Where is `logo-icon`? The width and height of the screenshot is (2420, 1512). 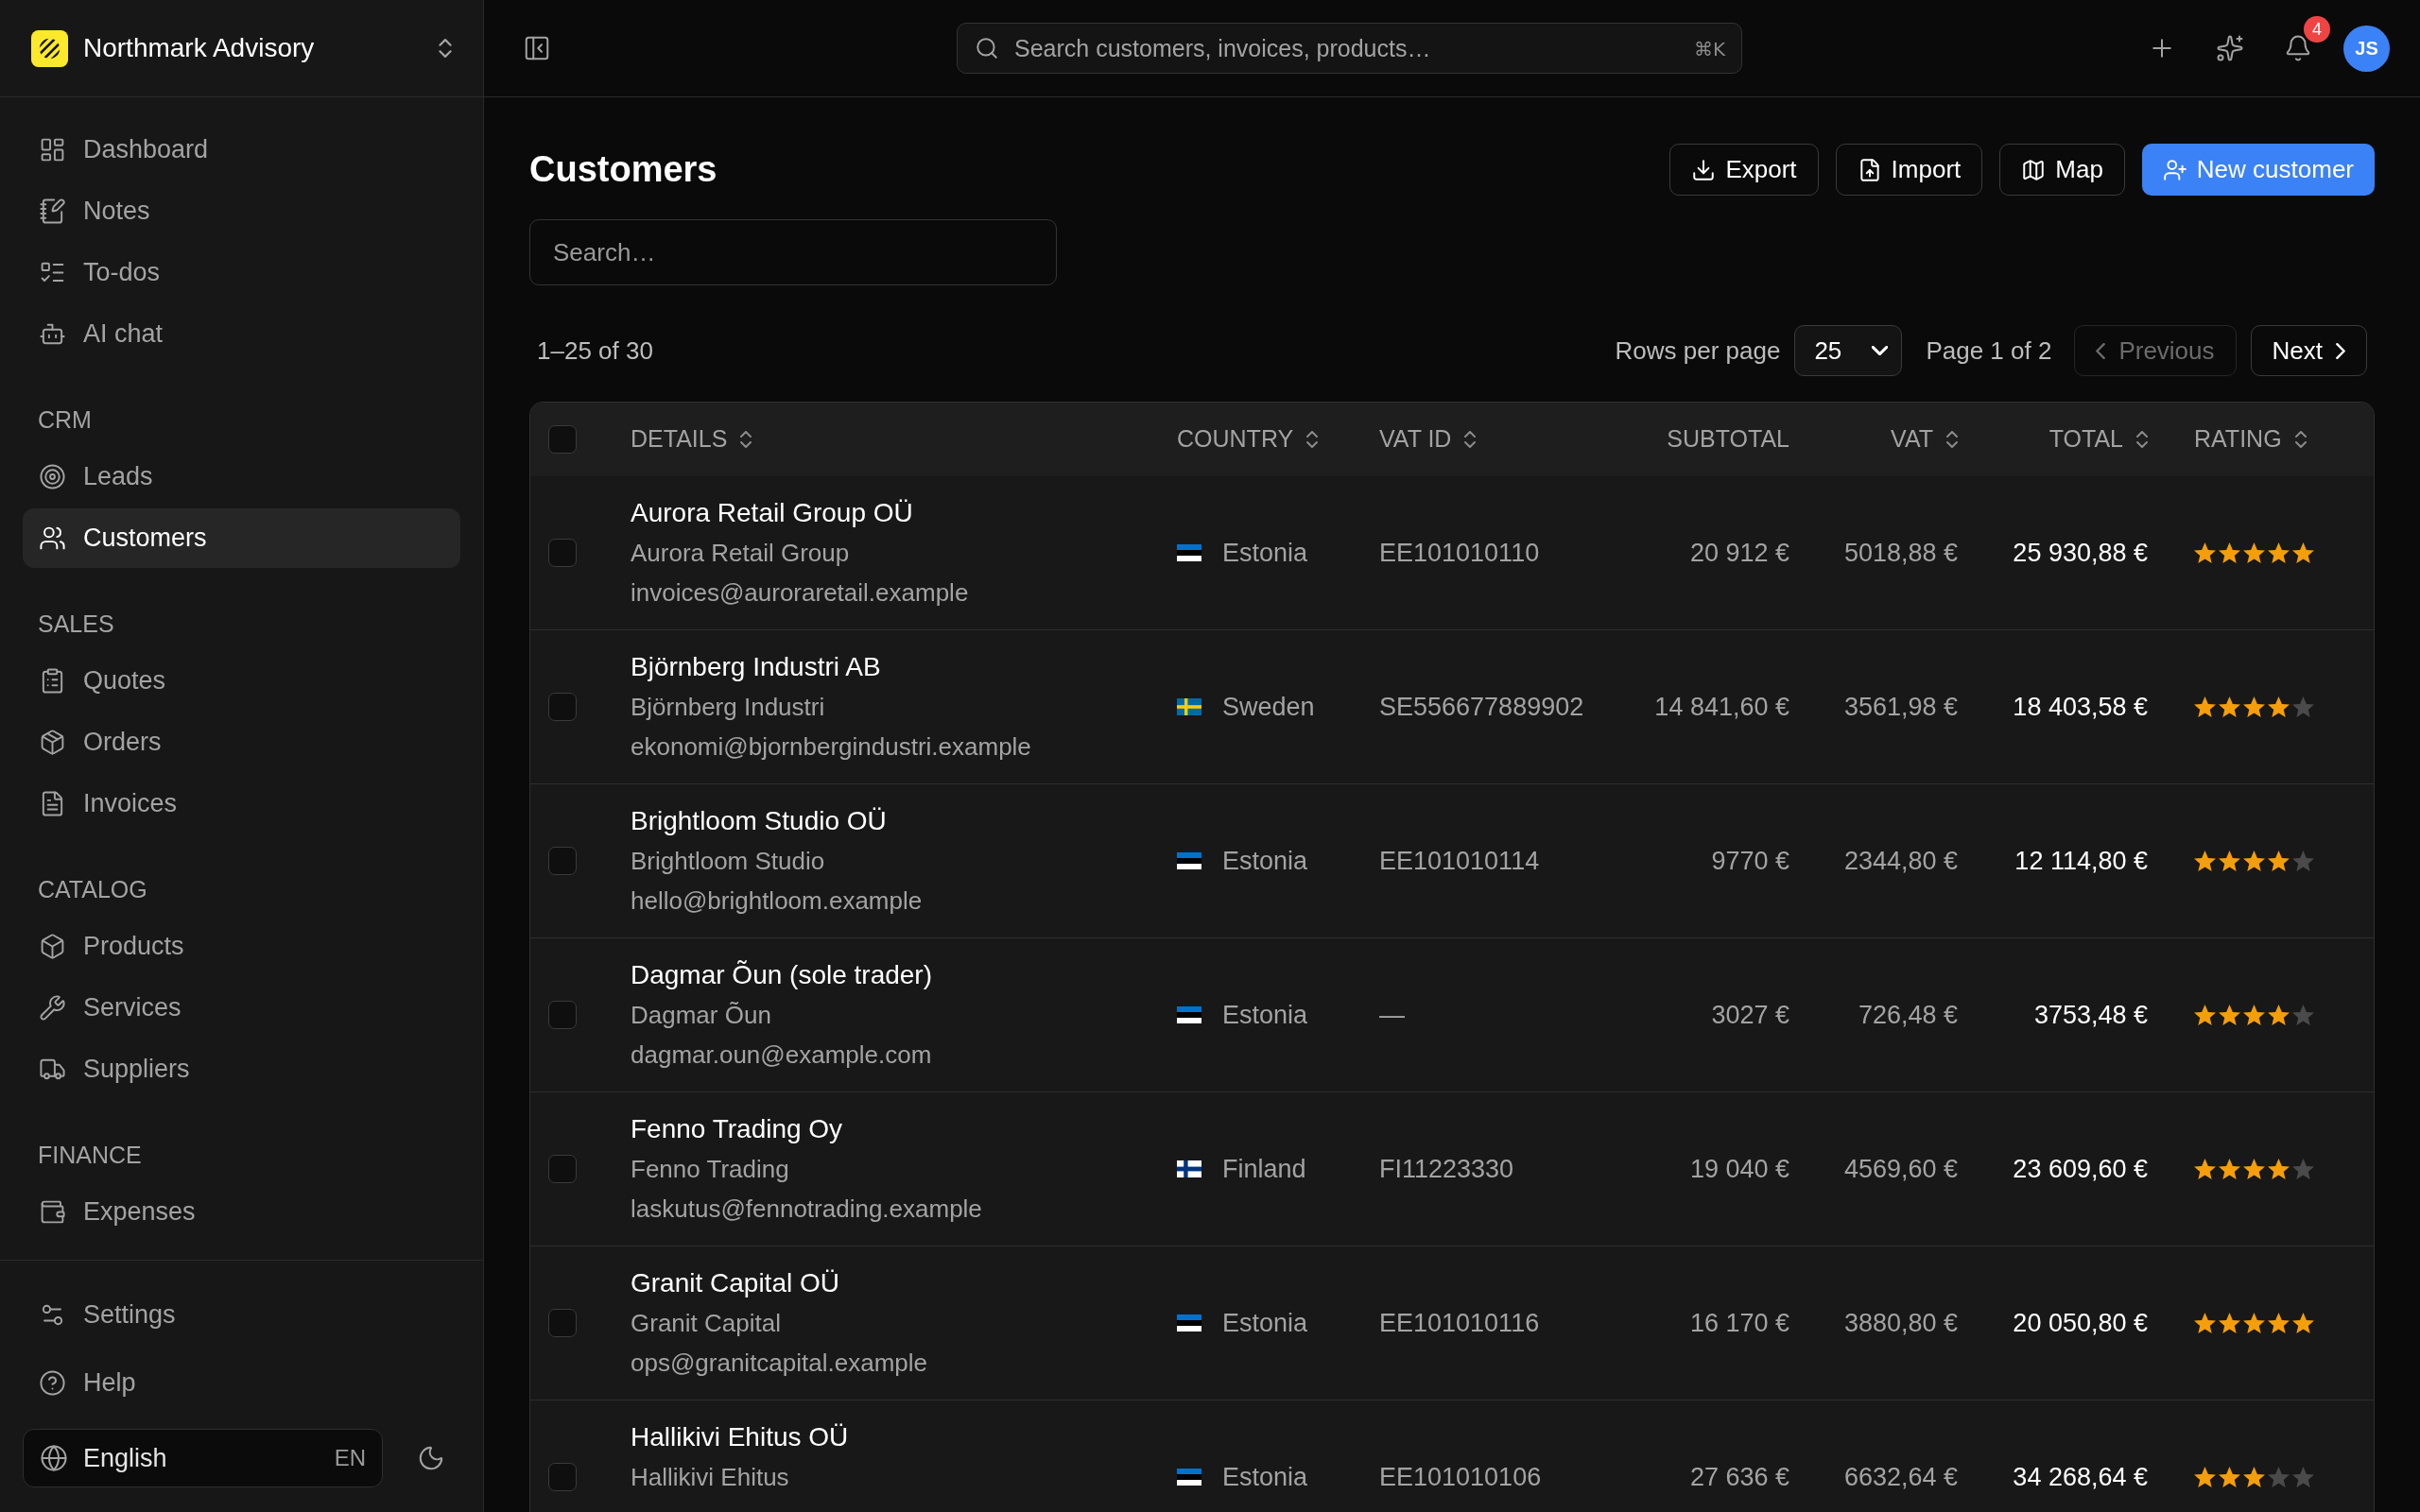
logo-icon is located at coordinates (49, 48).